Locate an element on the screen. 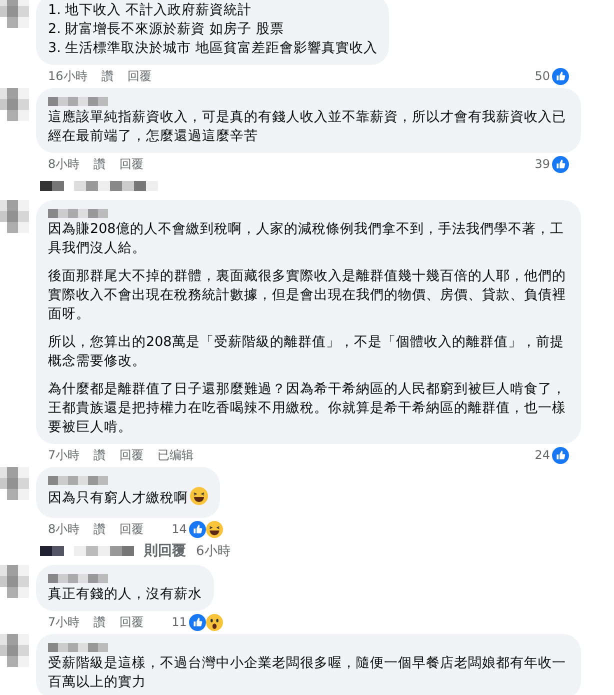 Image resolution: width=614 pixels, height=695 pixels. comment-text: 所以，您算出的208萬是「受薪階級的離群值」，不是「個體收入的離群值」，前提概念需要修改。 is located at coordinates (306, 352).